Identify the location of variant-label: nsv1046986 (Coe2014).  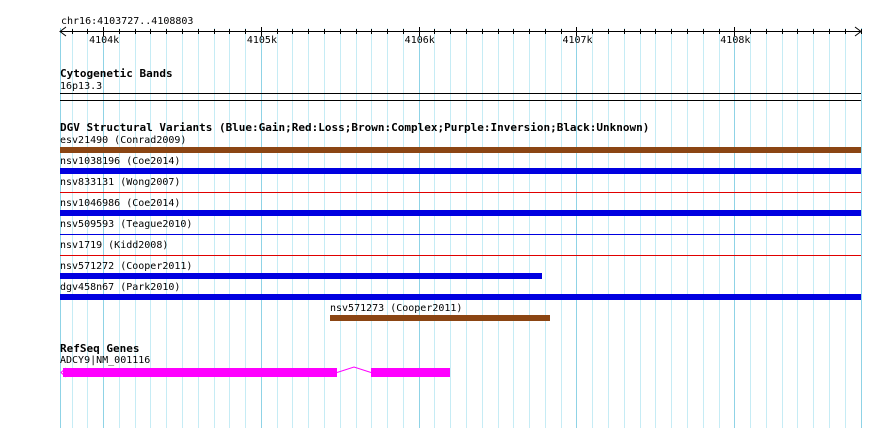
(120, 203).